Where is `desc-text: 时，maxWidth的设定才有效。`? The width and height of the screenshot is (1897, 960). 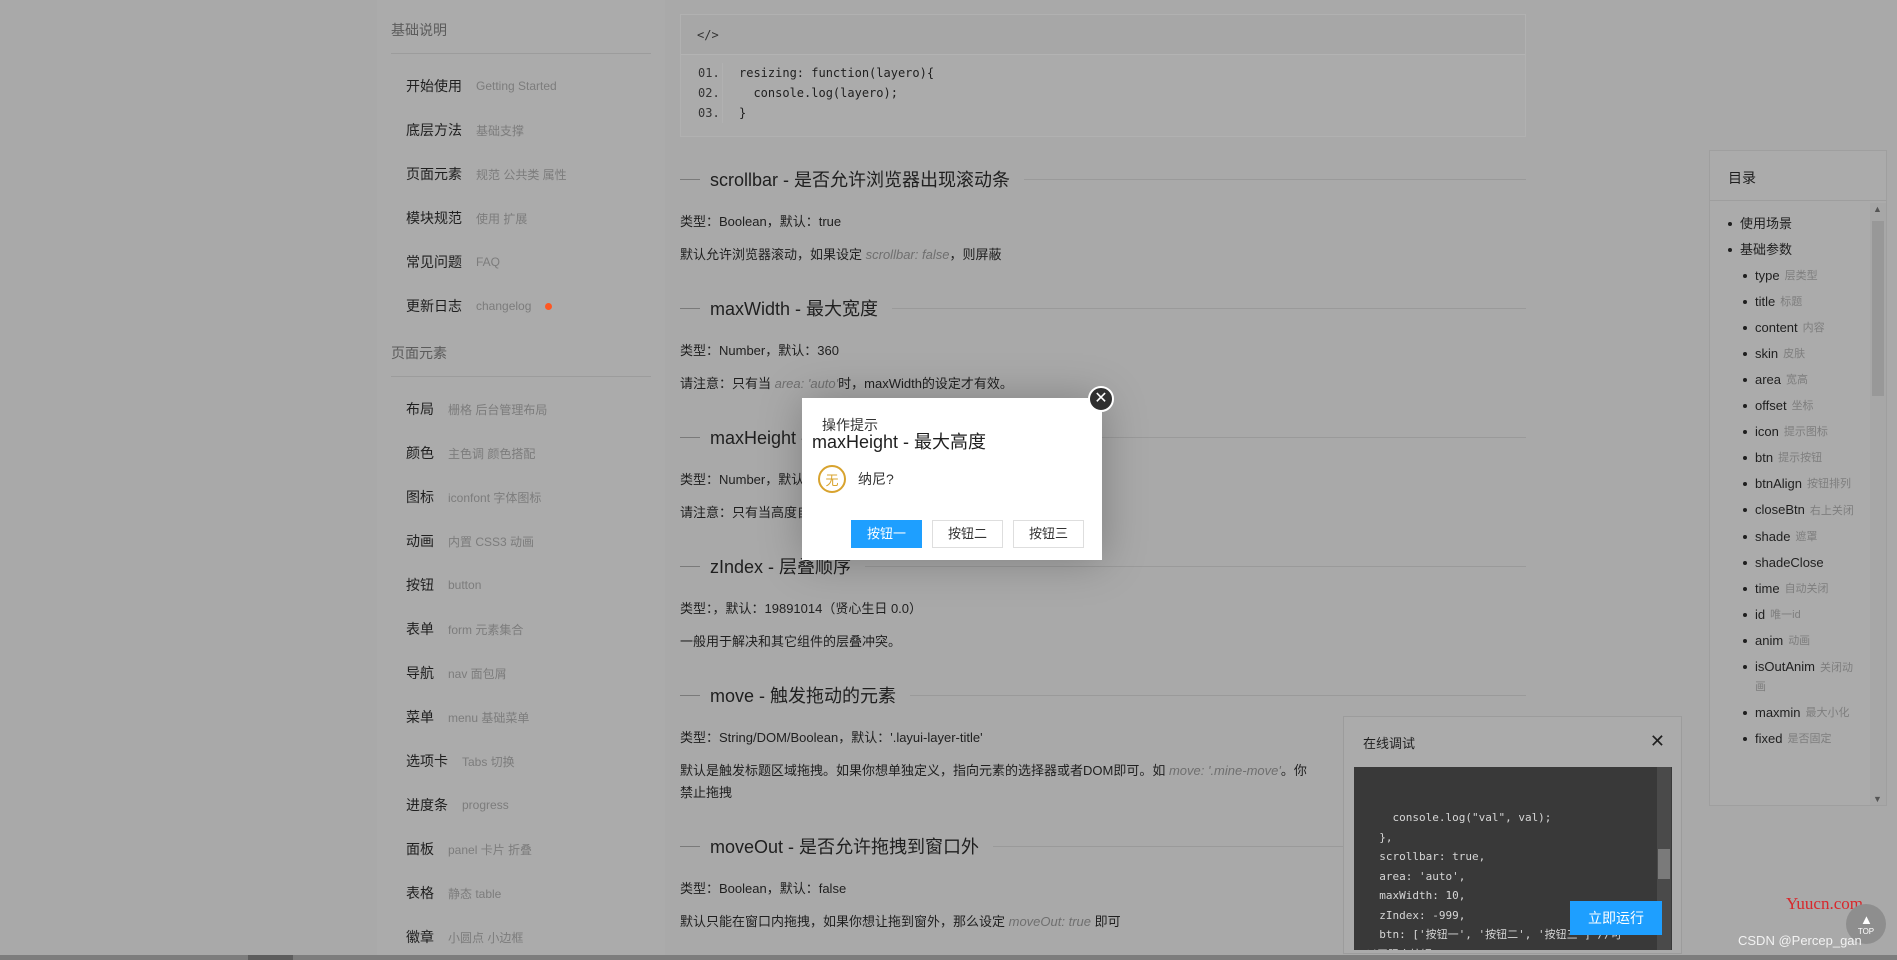
desc-text: 时，maxWidth的设定才有效。 is located at coordinates (925, 383).